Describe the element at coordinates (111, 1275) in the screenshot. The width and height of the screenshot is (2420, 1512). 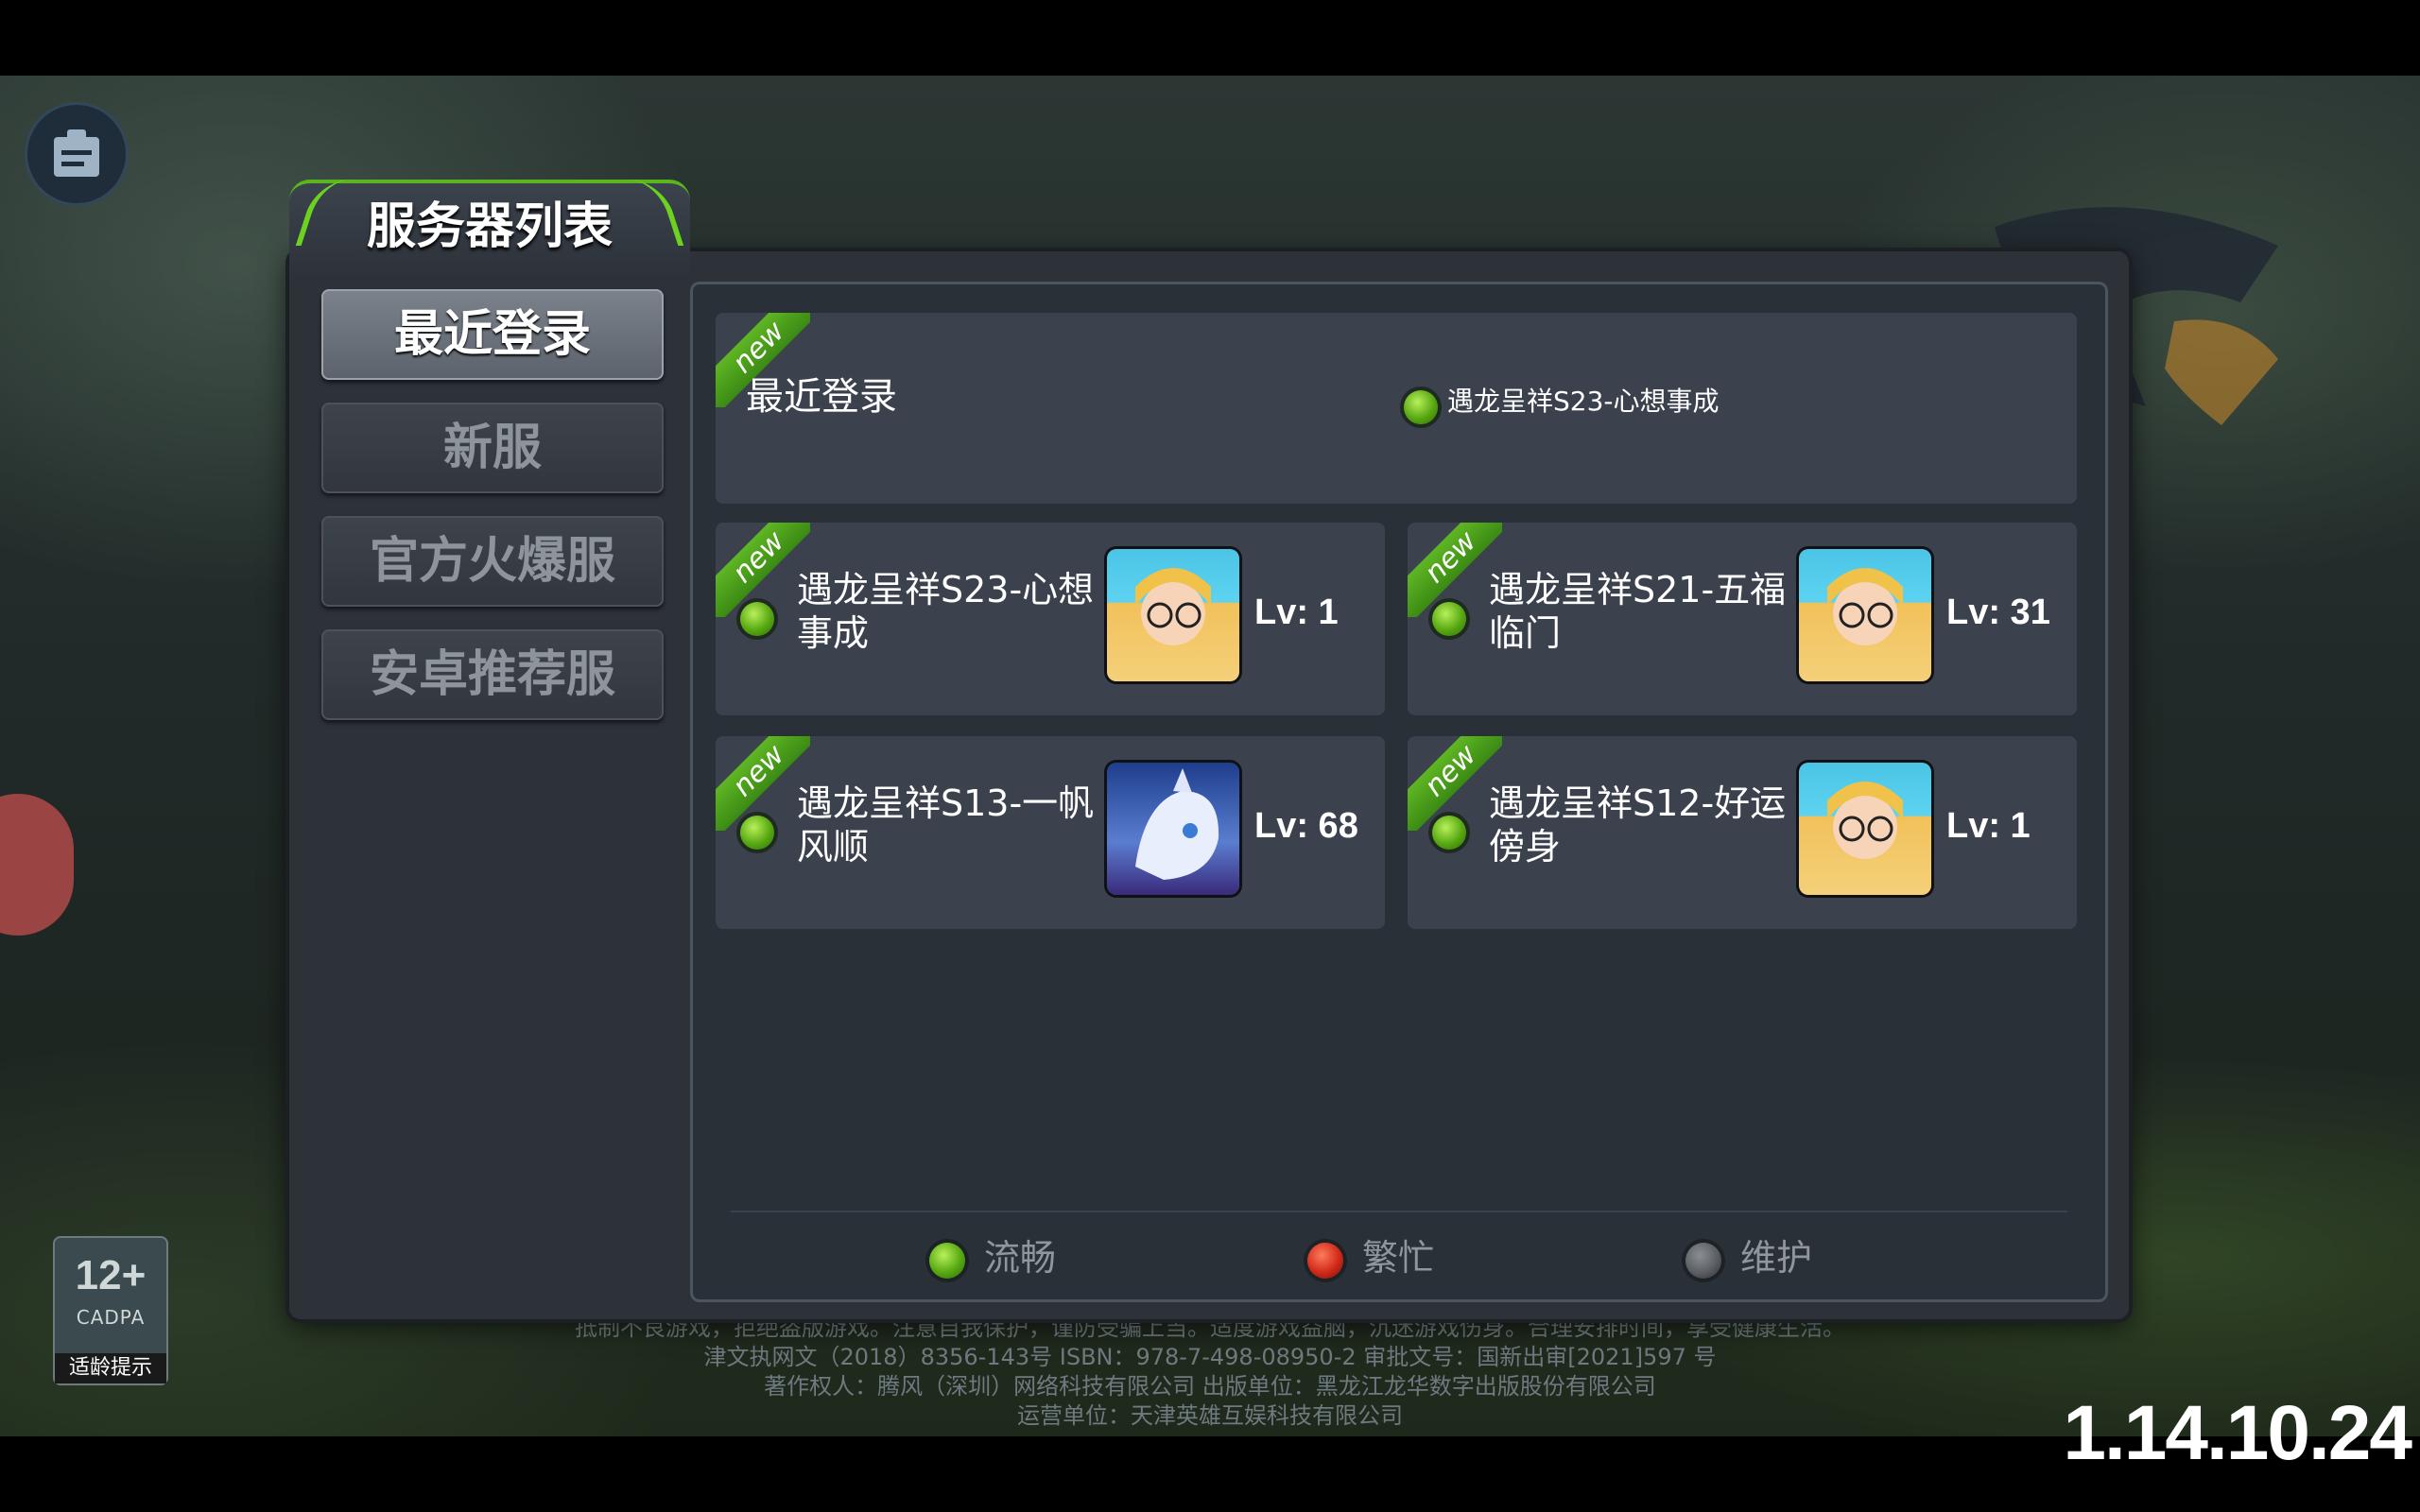
I see `age-rating-value: 12+` at that location.